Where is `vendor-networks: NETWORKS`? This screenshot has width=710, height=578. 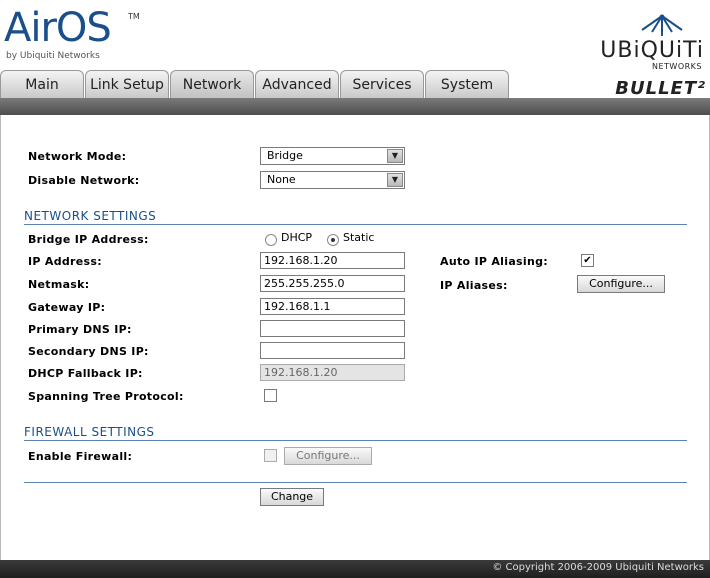 vendor-networks: NETWORKS is located at coordinates (676, 66).